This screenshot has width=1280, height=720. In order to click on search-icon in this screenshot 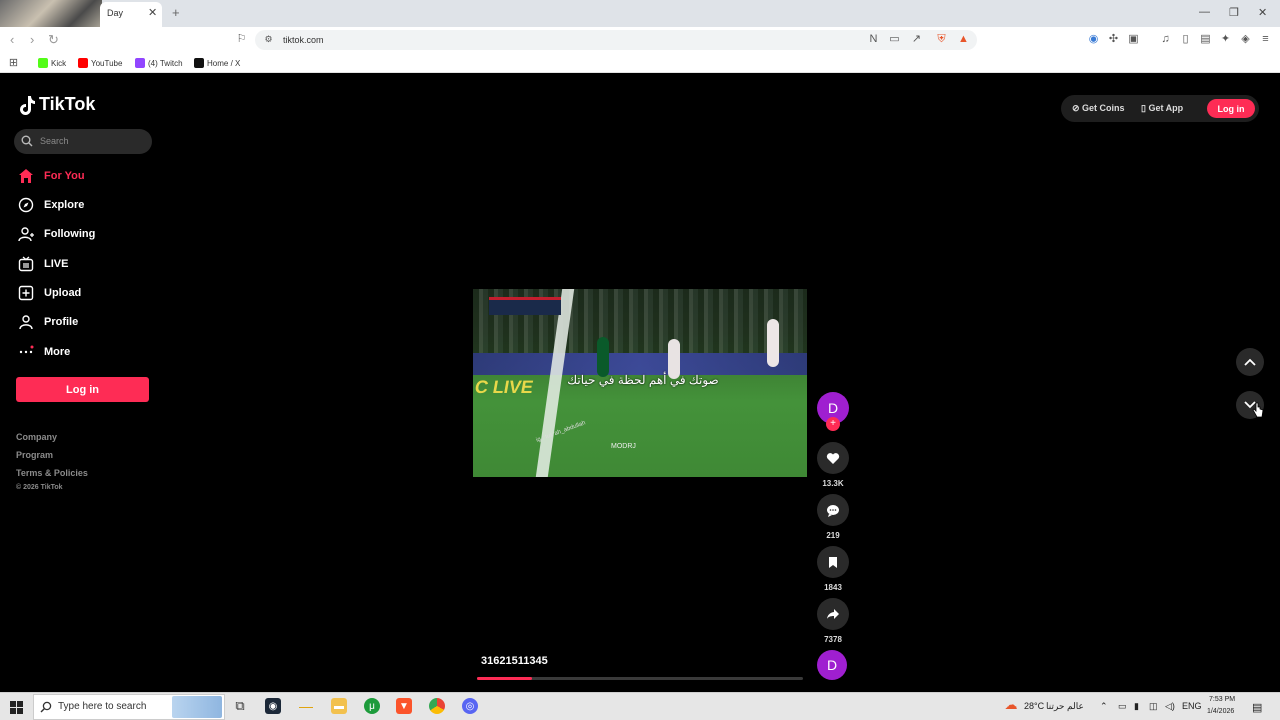, I will do `click(27, 141)`.